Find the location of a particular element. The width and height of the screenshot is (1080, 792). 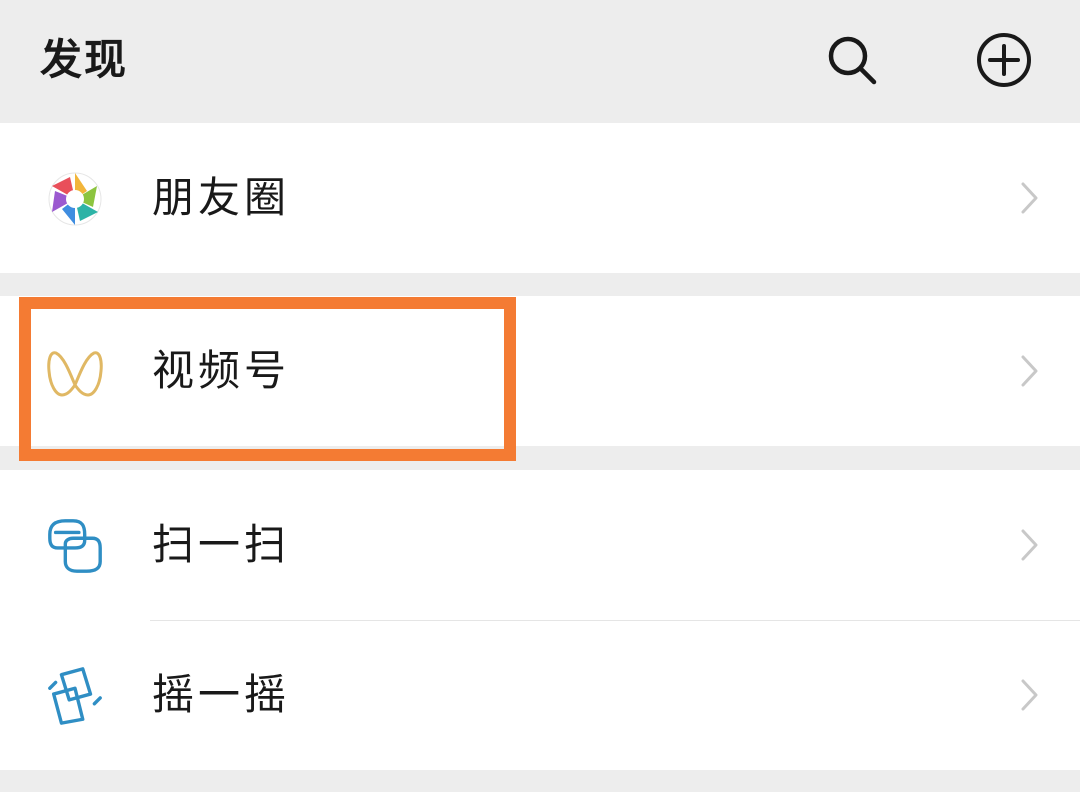

add-button is located at coordinates (1004, 60).